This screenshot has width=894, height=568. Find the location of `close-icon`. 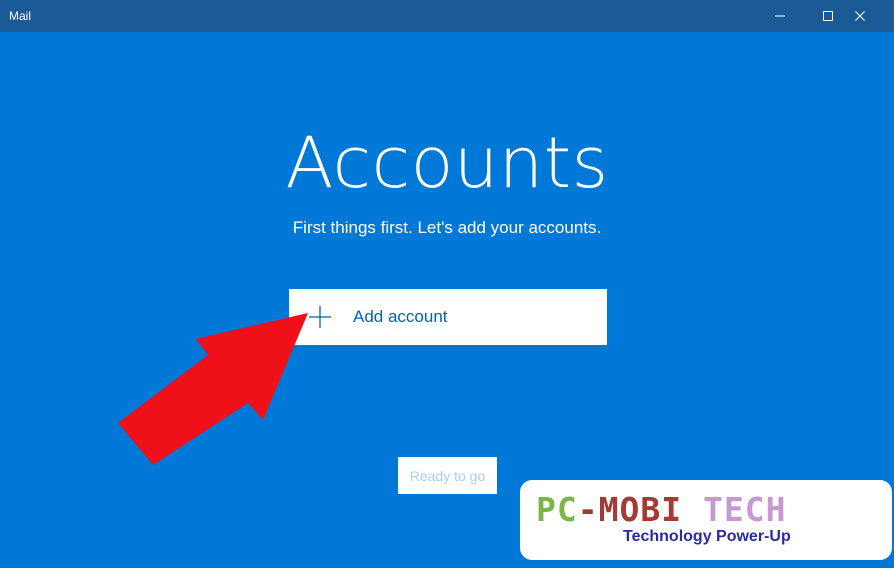

close-icon is located at coordinates (860, 16).